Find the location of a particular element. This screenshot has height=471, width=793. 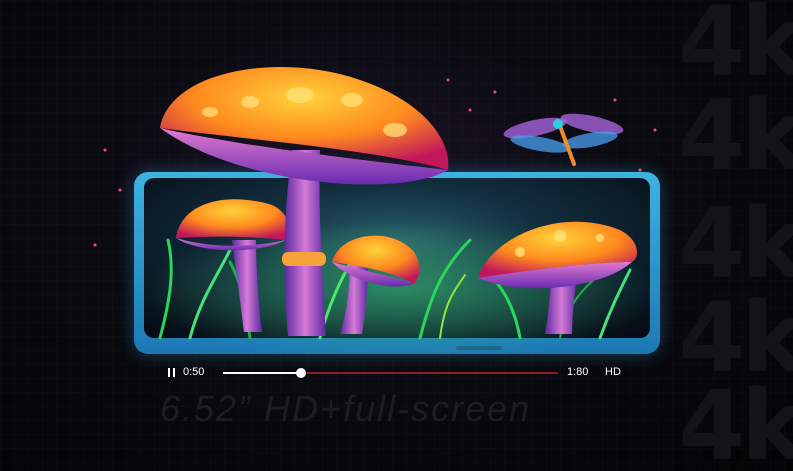

progress-thumb is located at coordinates (301, 373).